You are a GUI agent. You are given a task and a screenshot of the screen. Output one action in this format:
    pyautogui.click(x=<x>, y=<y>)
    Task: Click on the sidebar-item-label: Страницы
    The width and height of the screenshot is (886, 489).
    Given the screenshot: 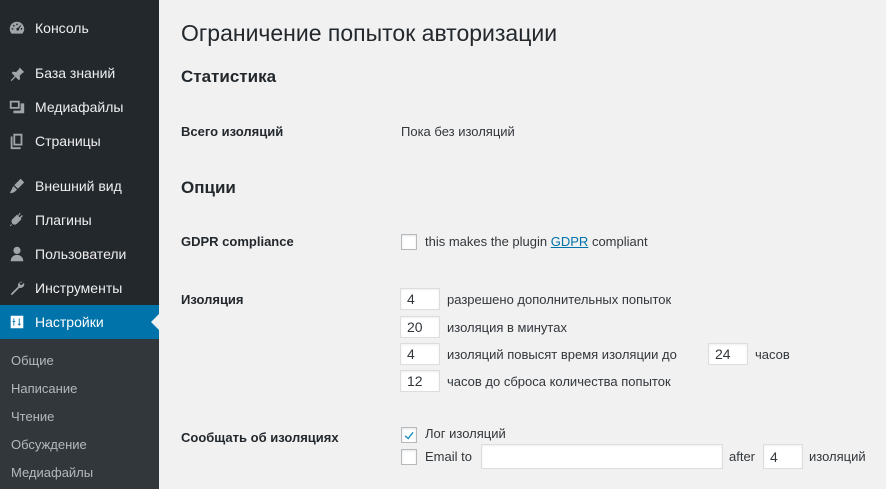 What is the action you would take?
    pyautogui.click(x=68, y=141)
    